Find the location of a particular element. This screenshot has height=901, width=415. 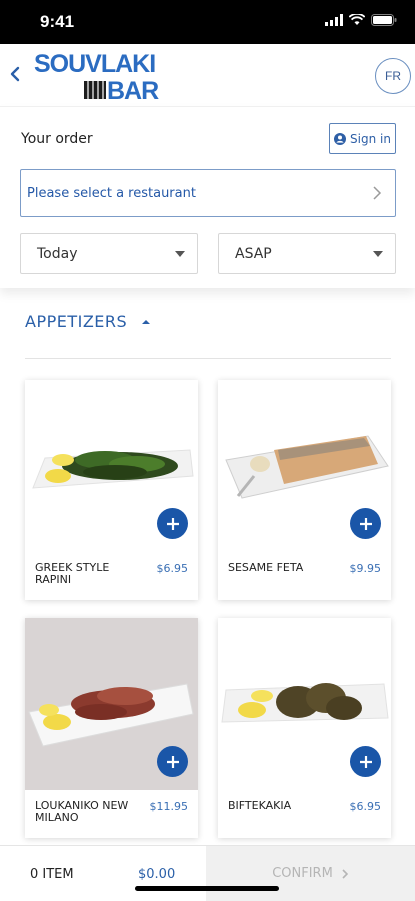

time-dropdown: ASAP is located at coordinates (307, 253).